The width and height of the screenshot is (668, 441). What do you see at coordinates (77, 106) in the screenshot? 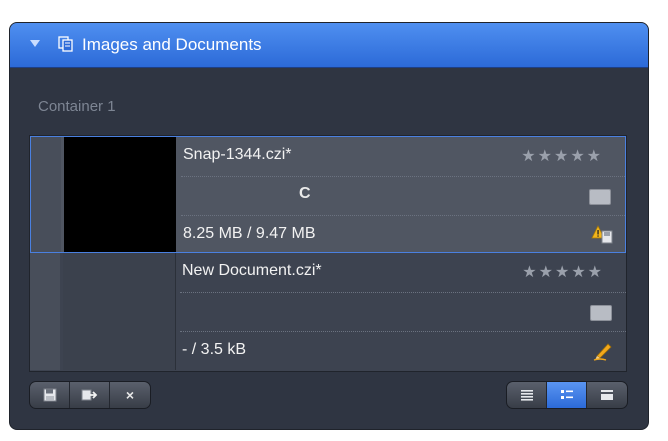
I see `container-label: Container 1` at bounding box center [77, 106].